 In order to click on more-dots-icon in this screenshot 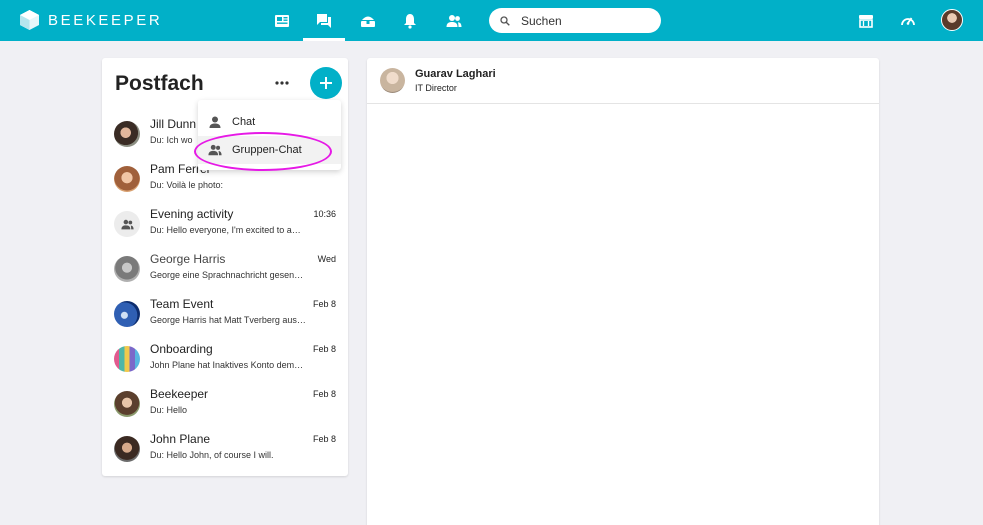, I will do `click(282, 83)`.